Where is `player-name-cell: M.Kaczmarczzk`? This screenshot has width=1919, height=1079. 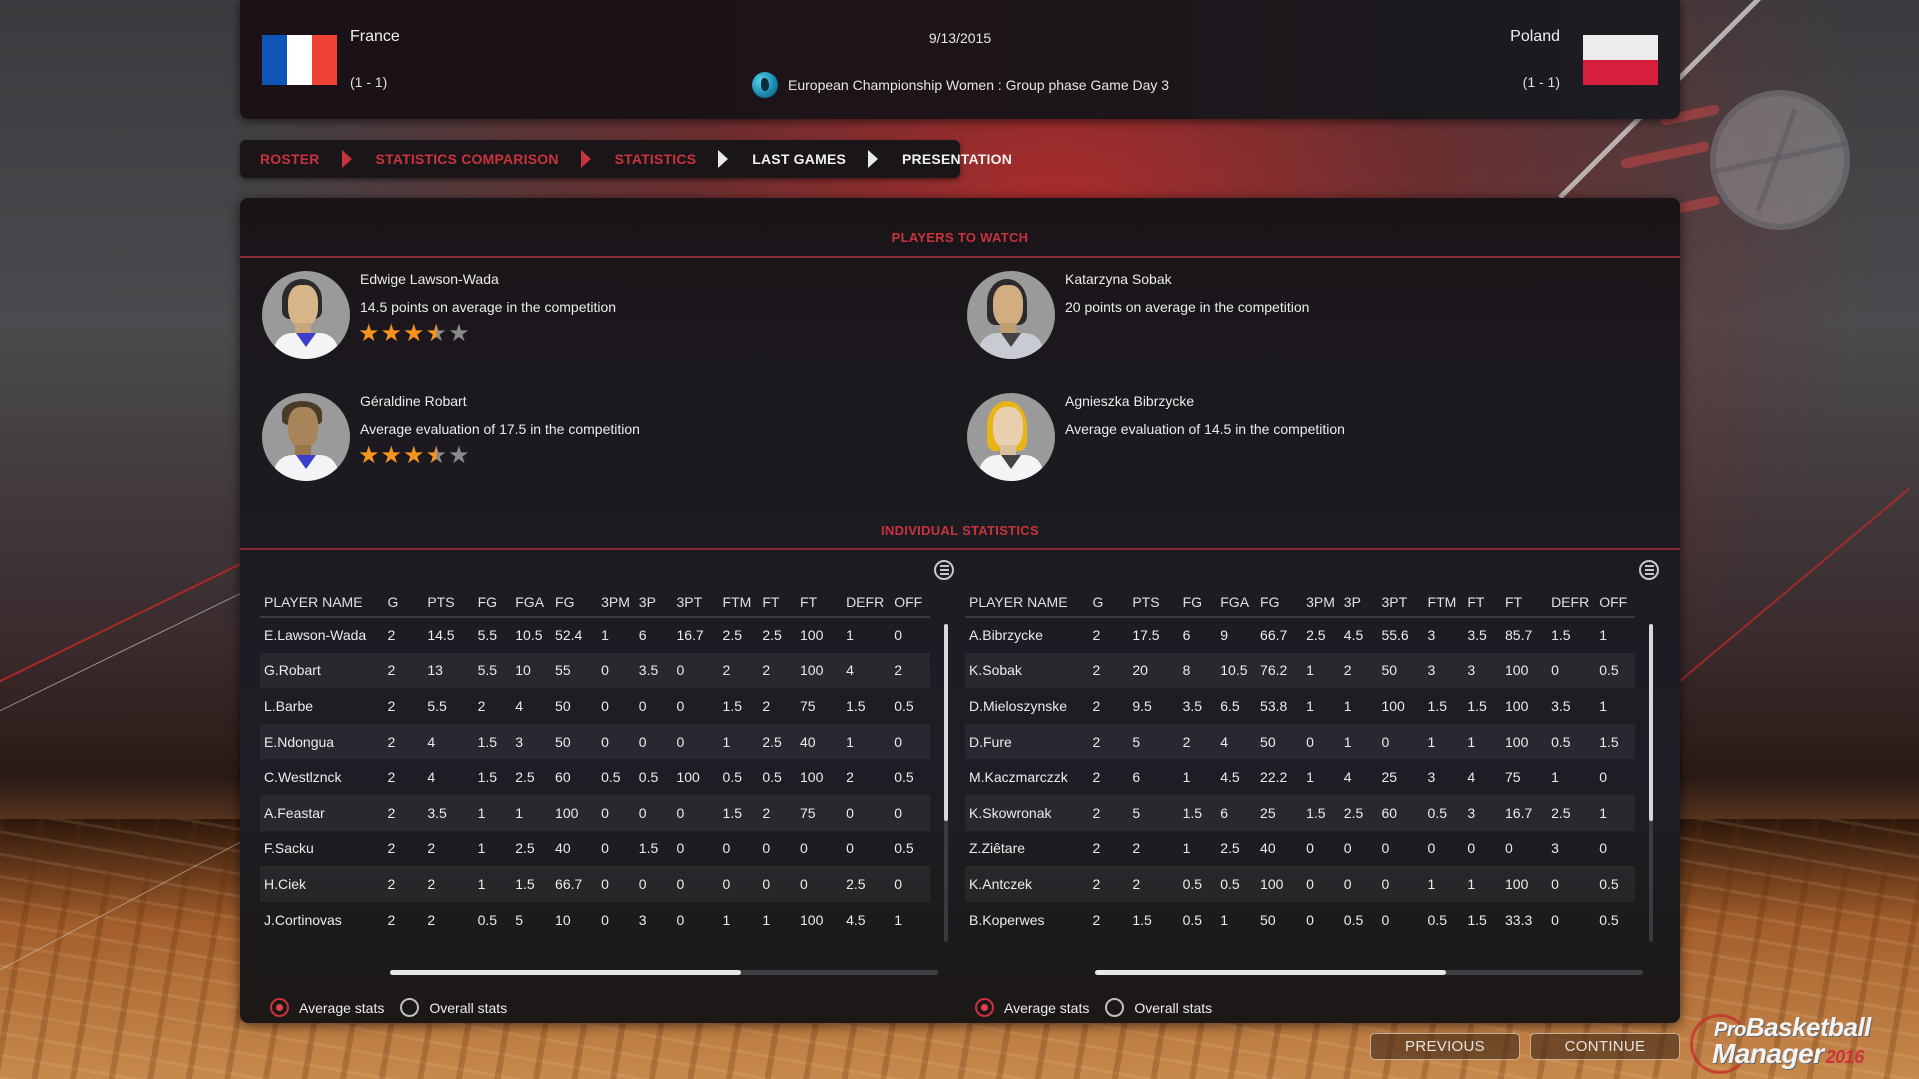
player-name-cell: M.Kaczmarczzk is located at coordinates (1018, 777).